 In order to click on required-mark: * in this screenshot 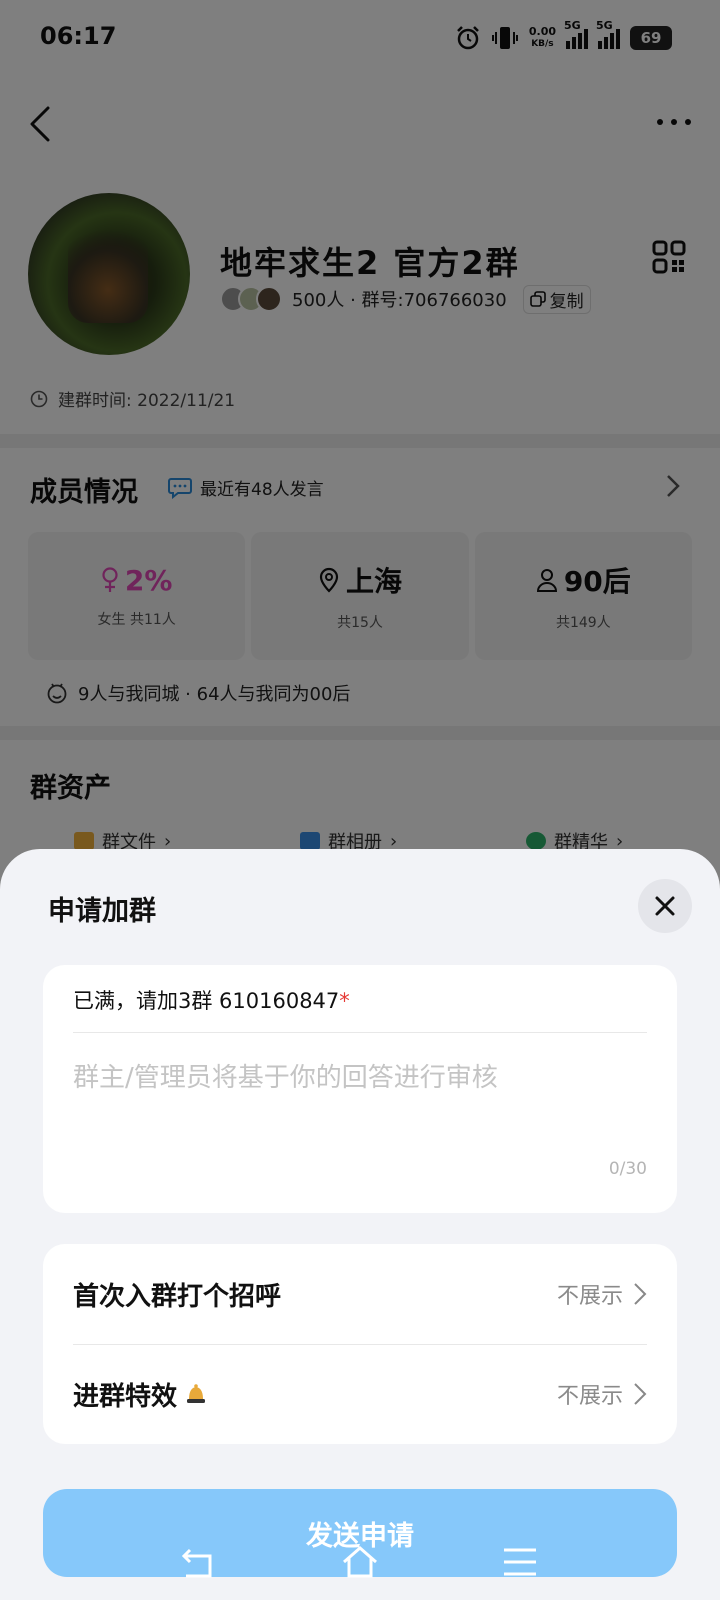, I will do `click(344, 1001)`.